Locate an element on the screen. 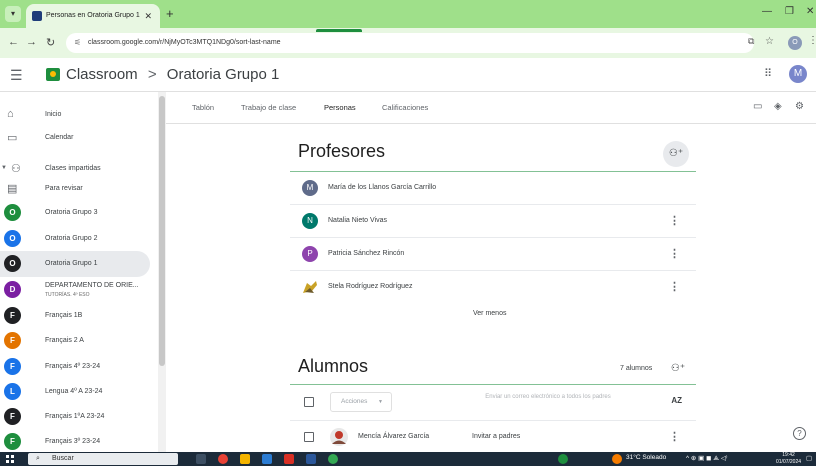  pdf-reader-icon is located at coordinates (289, 459).